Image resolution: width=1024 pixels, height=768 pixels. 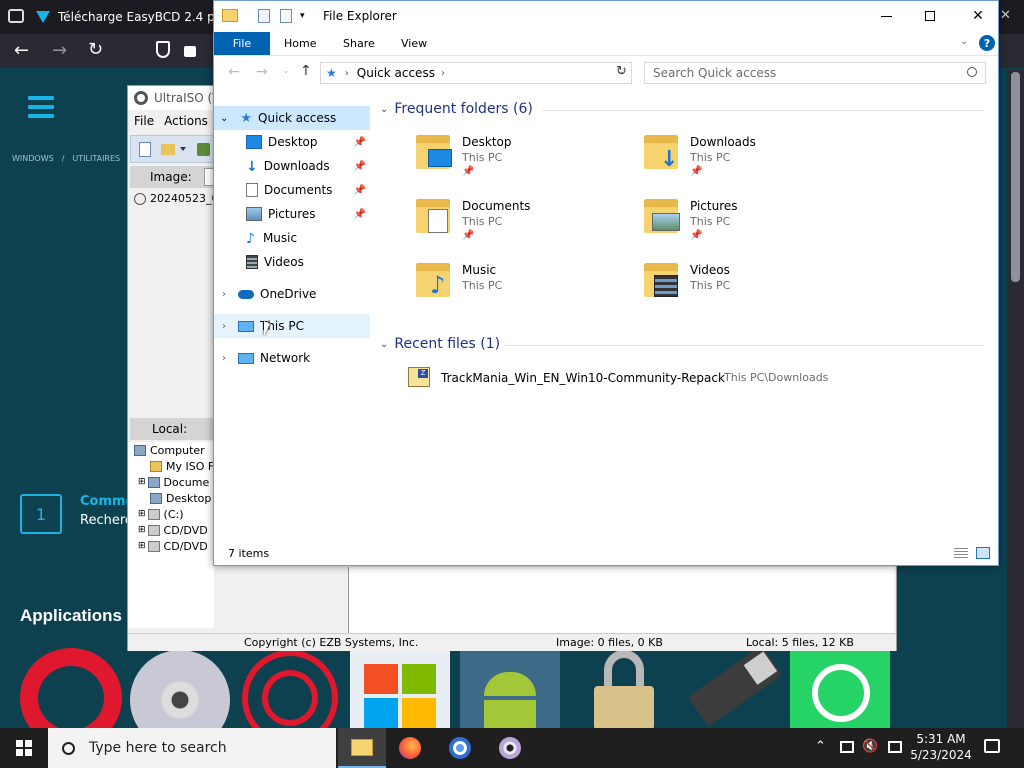 What do you see at coordinates (16, 16) in the screenshot?
I see `tab-list-icon` at bounding box center [16, 16].